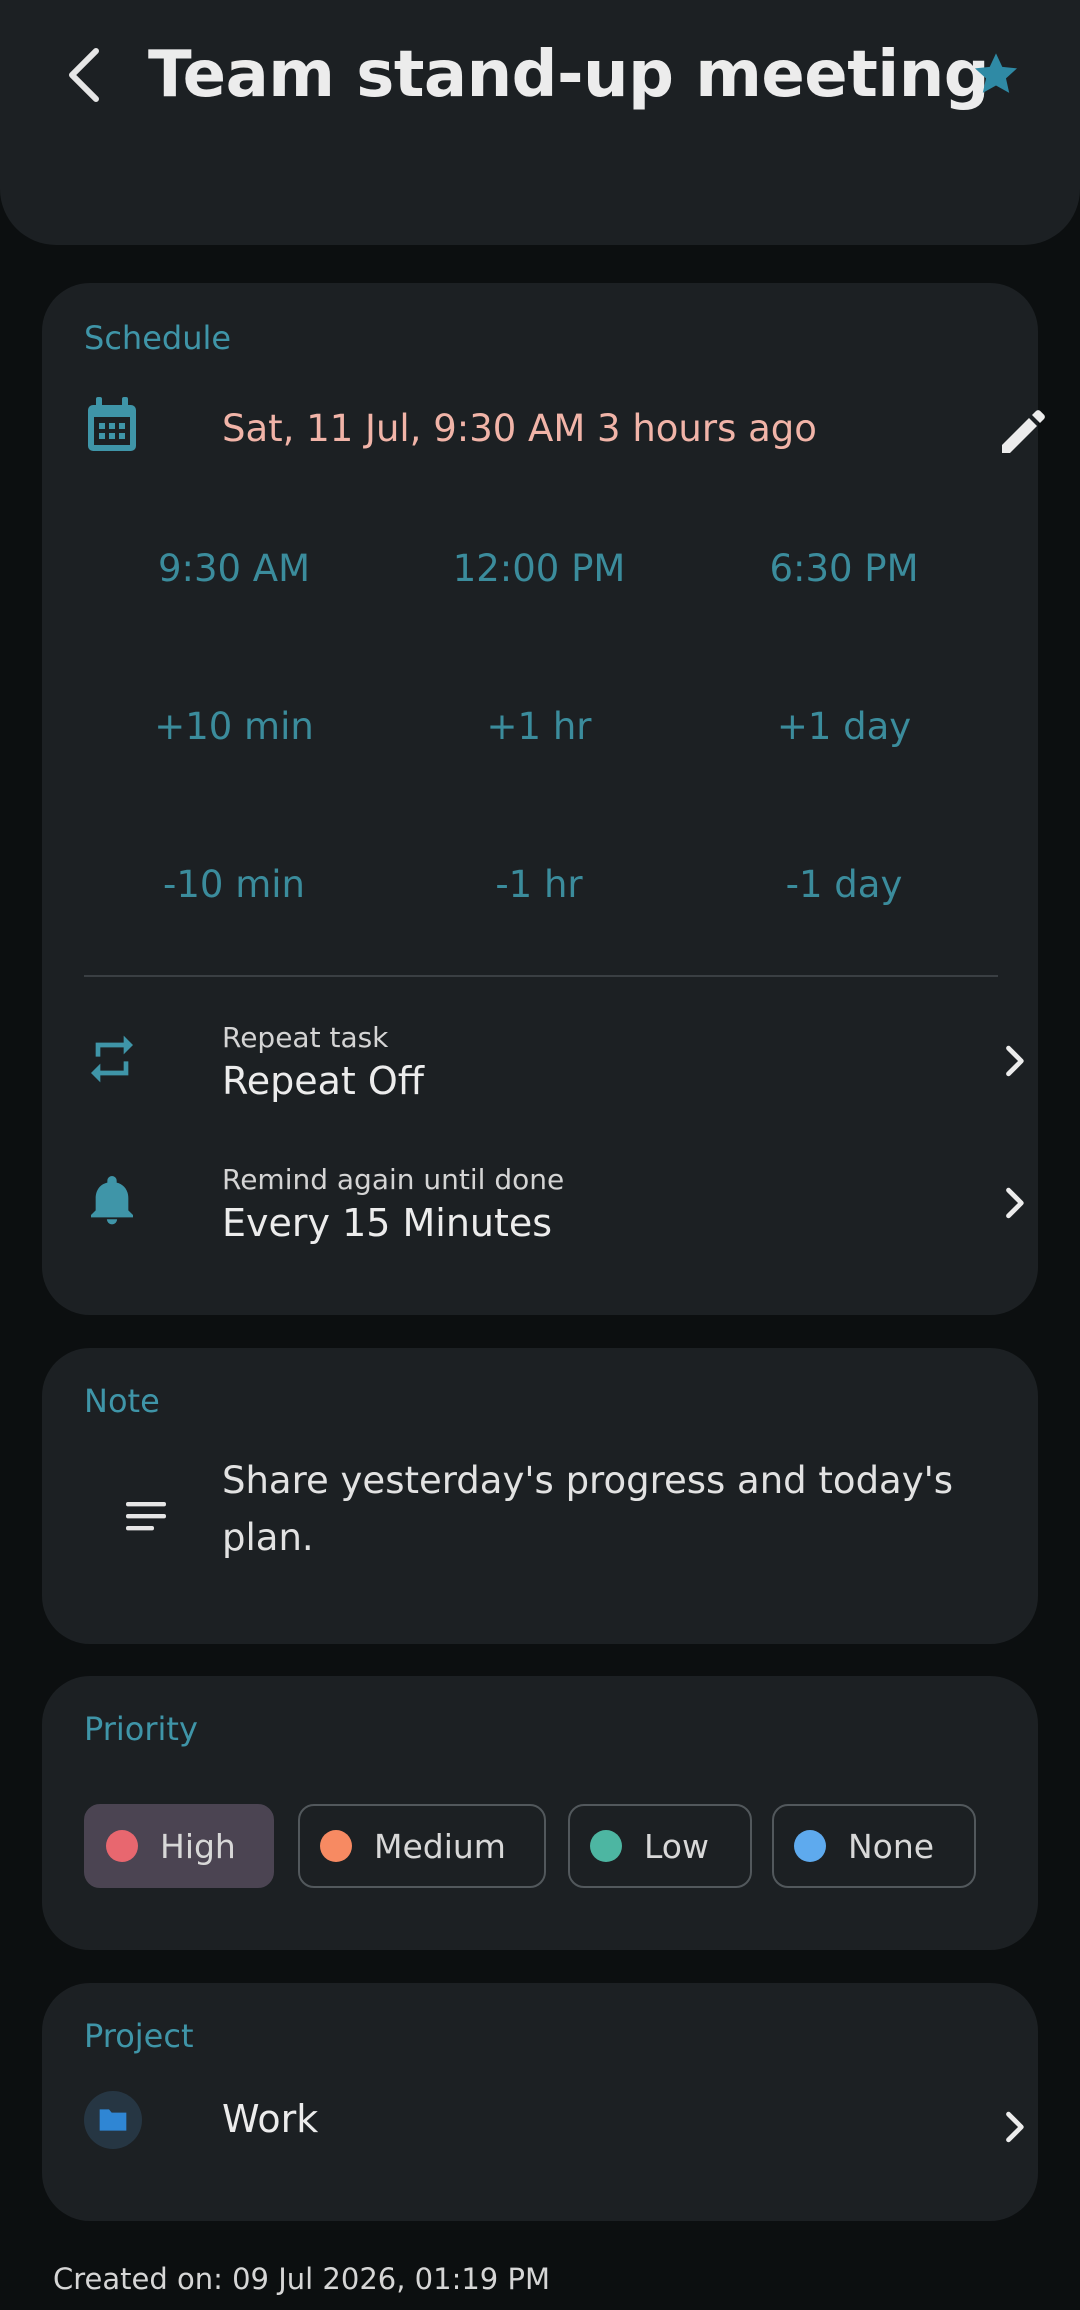  I want to click on subtract-time-button: -10 min, so click(234, 884).